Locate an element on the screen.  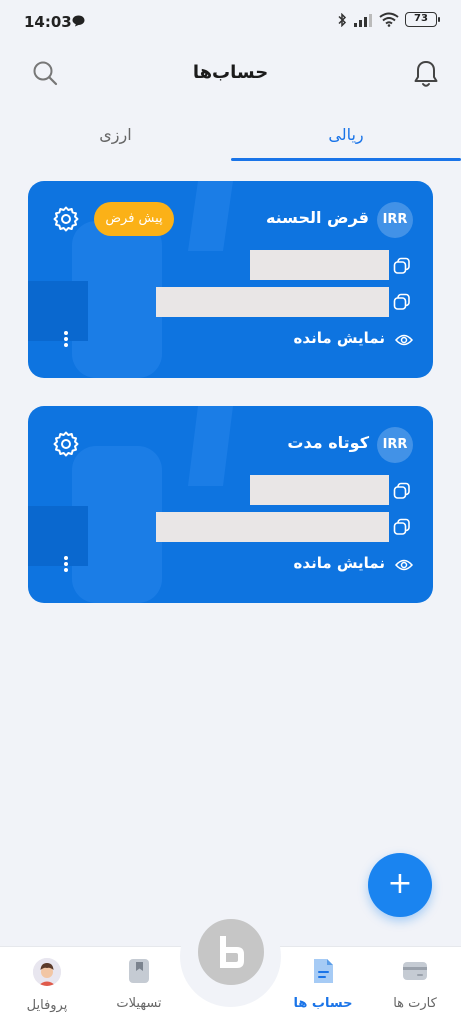
header: حساب‌ها is located at coordinates (230, 74).